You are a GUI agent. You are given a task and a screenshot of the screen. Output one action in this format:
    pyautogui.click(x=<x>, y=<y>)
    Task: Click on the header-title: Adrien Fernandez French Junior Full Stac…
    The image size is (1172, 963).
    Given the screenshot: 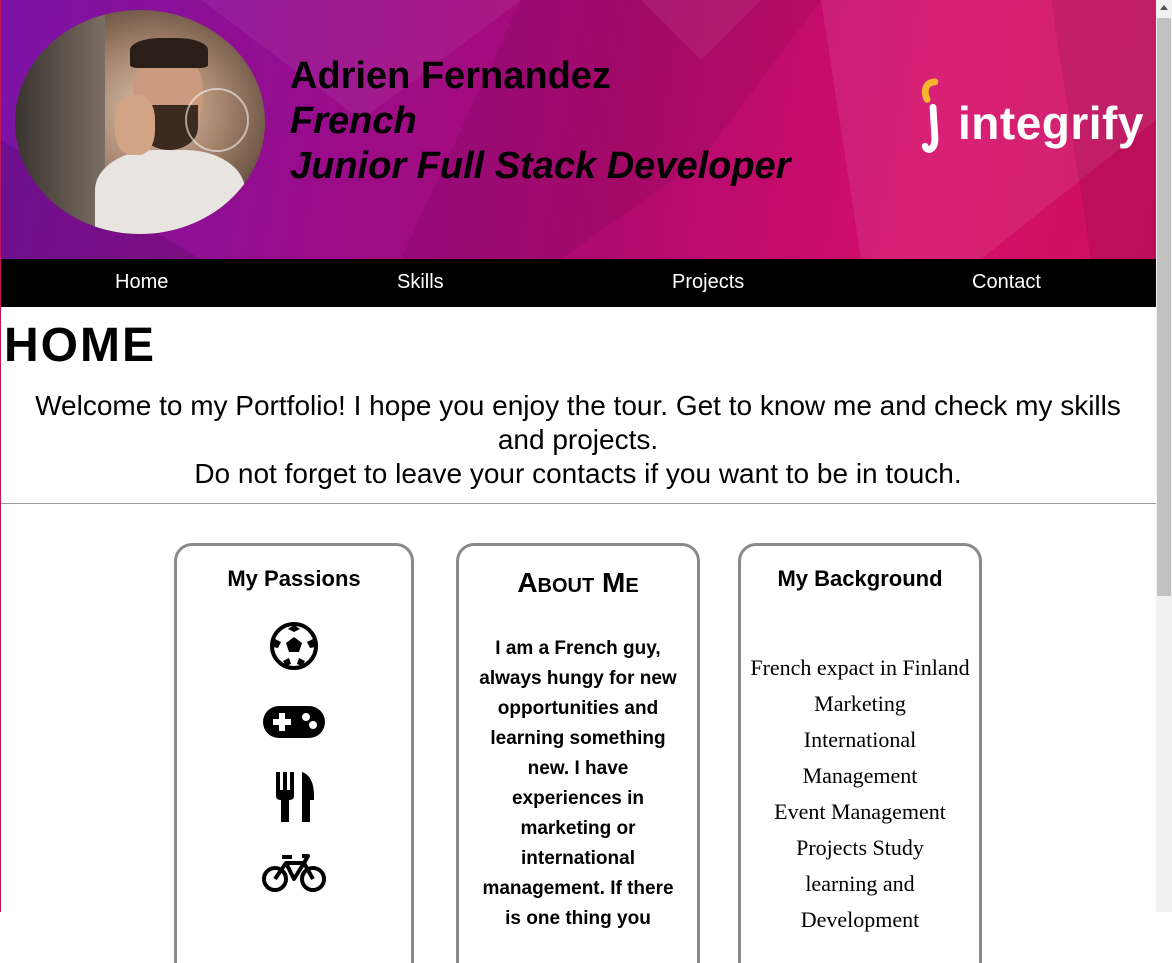 What is the action you would take?
    pyautogui.click(x=540, y=121)
    